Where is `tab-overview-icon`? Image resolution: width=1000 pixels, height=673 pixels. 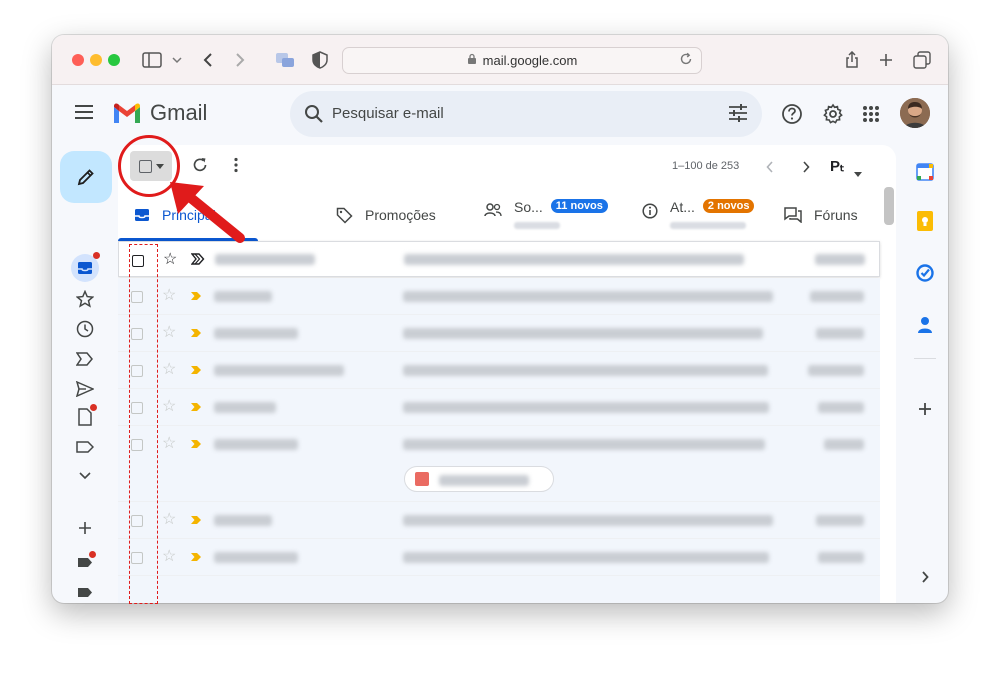
tab-overview-icon is located at coordinates (922, 60).